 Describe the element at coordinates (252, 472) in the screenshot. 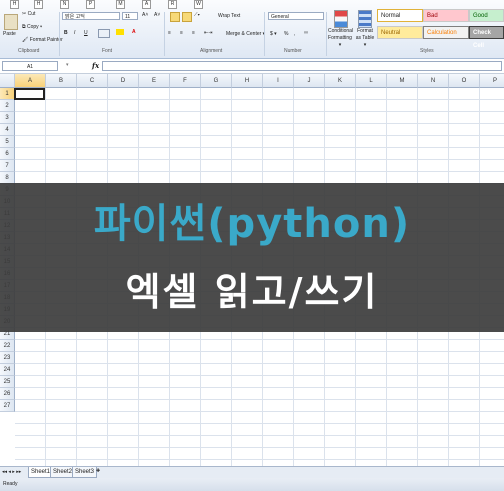

I see `sheet-tab-bar: ◂◂ ◂ ▸ ▸▸ Sheet1 Sheet2 Sheet3 ✚` at that location.